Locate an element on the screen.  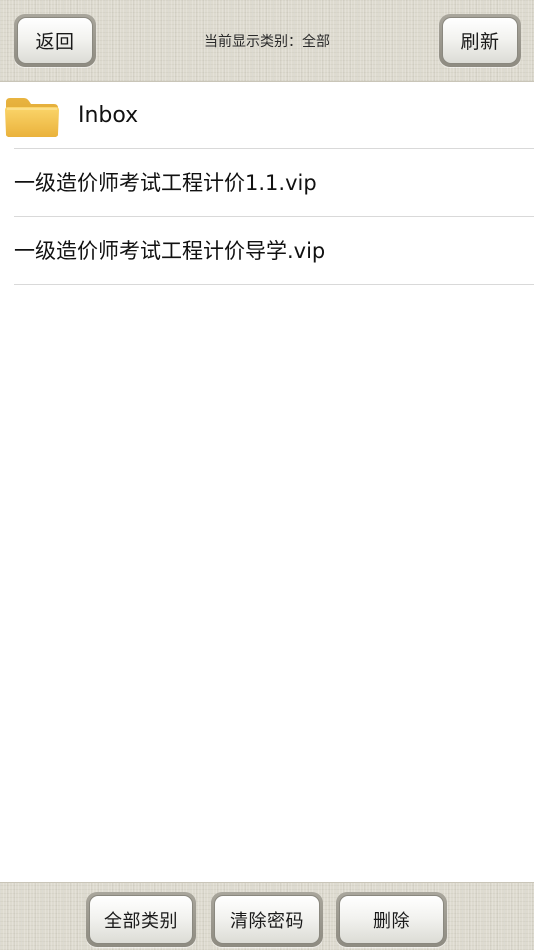
list-item-file: 一级造价师考试工程计价1.1.vip is located at coordinates (267, 183).